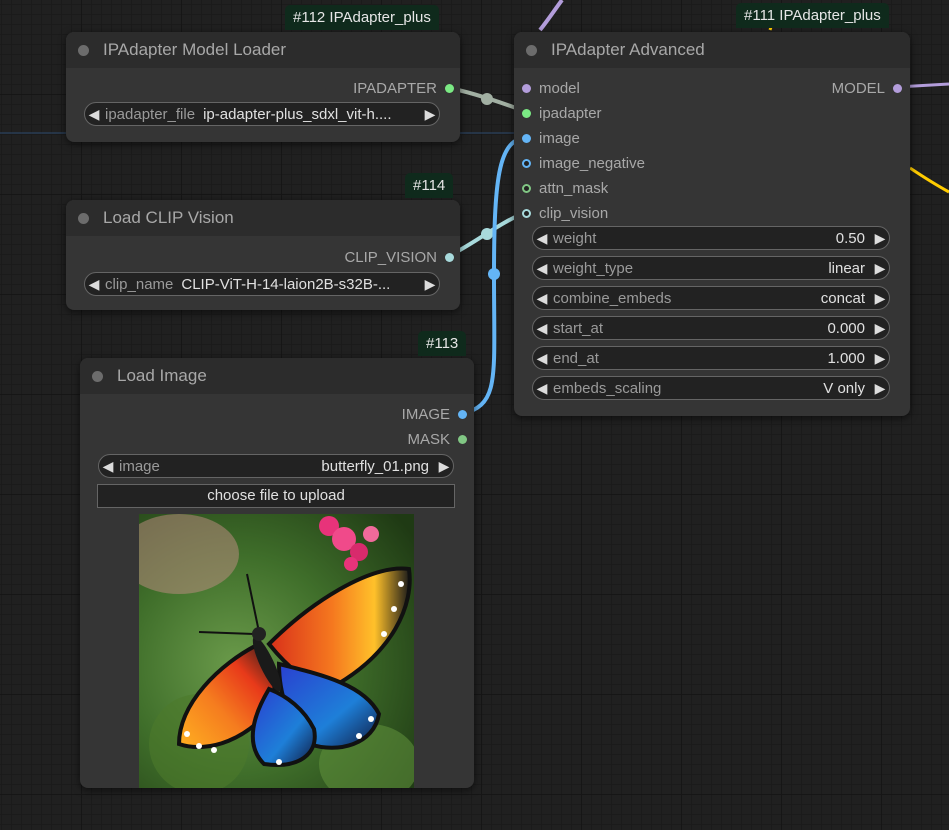 The height and width of the screenshot is (830, 949). What do you see at coordinates (375, 466) in the screenshot?
I see `widget-value: butterfly_01.png` at bounding box center [375, 466].